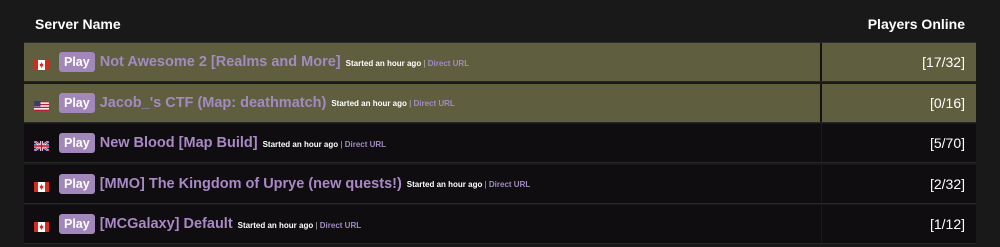 Image resolution: width=1000 pixels, height=247 pixels. I want to click on usa-flag-icon, so click(41, 104).